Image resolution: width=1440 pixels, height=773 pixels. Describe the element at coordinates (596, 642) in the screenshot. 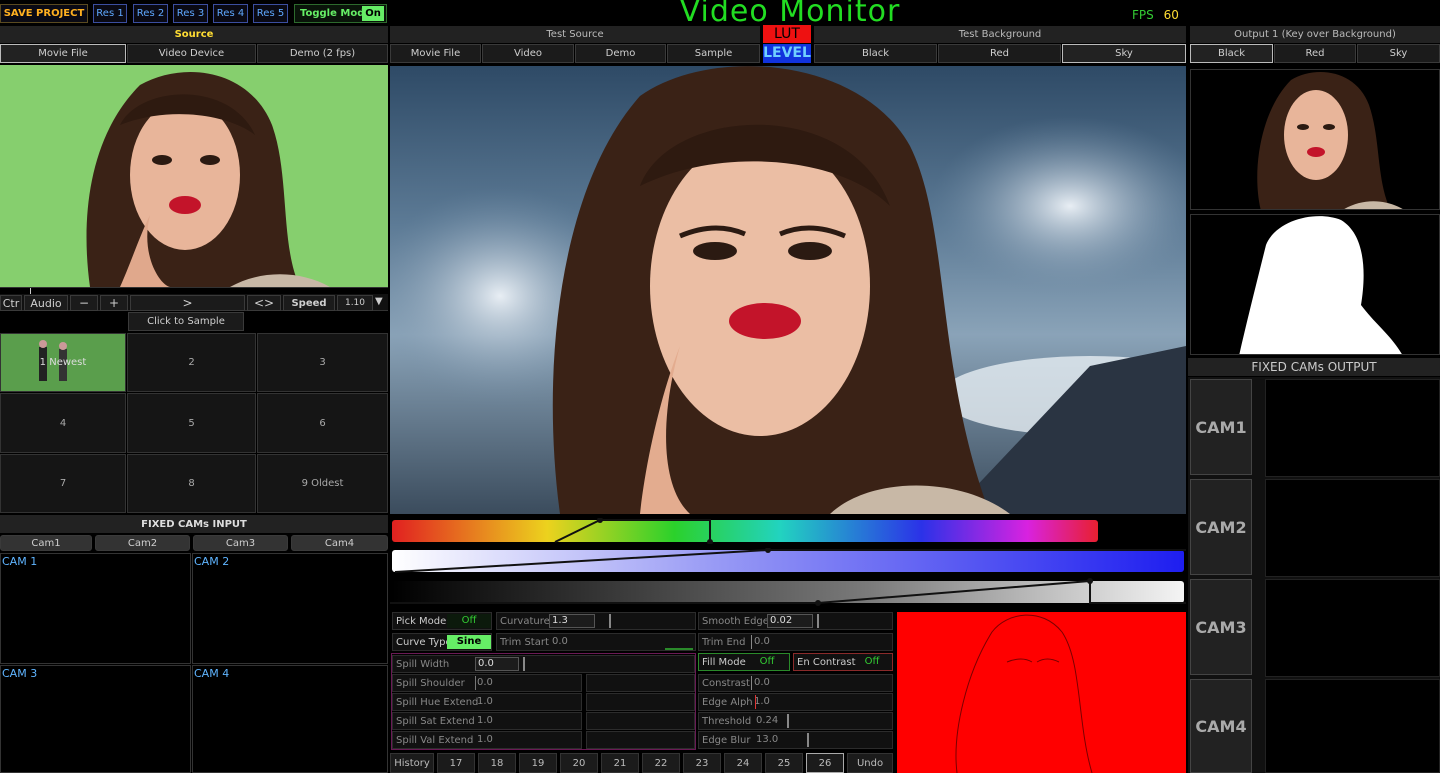

I see `trim-start-slider: Trim Start 0.0` at that location.